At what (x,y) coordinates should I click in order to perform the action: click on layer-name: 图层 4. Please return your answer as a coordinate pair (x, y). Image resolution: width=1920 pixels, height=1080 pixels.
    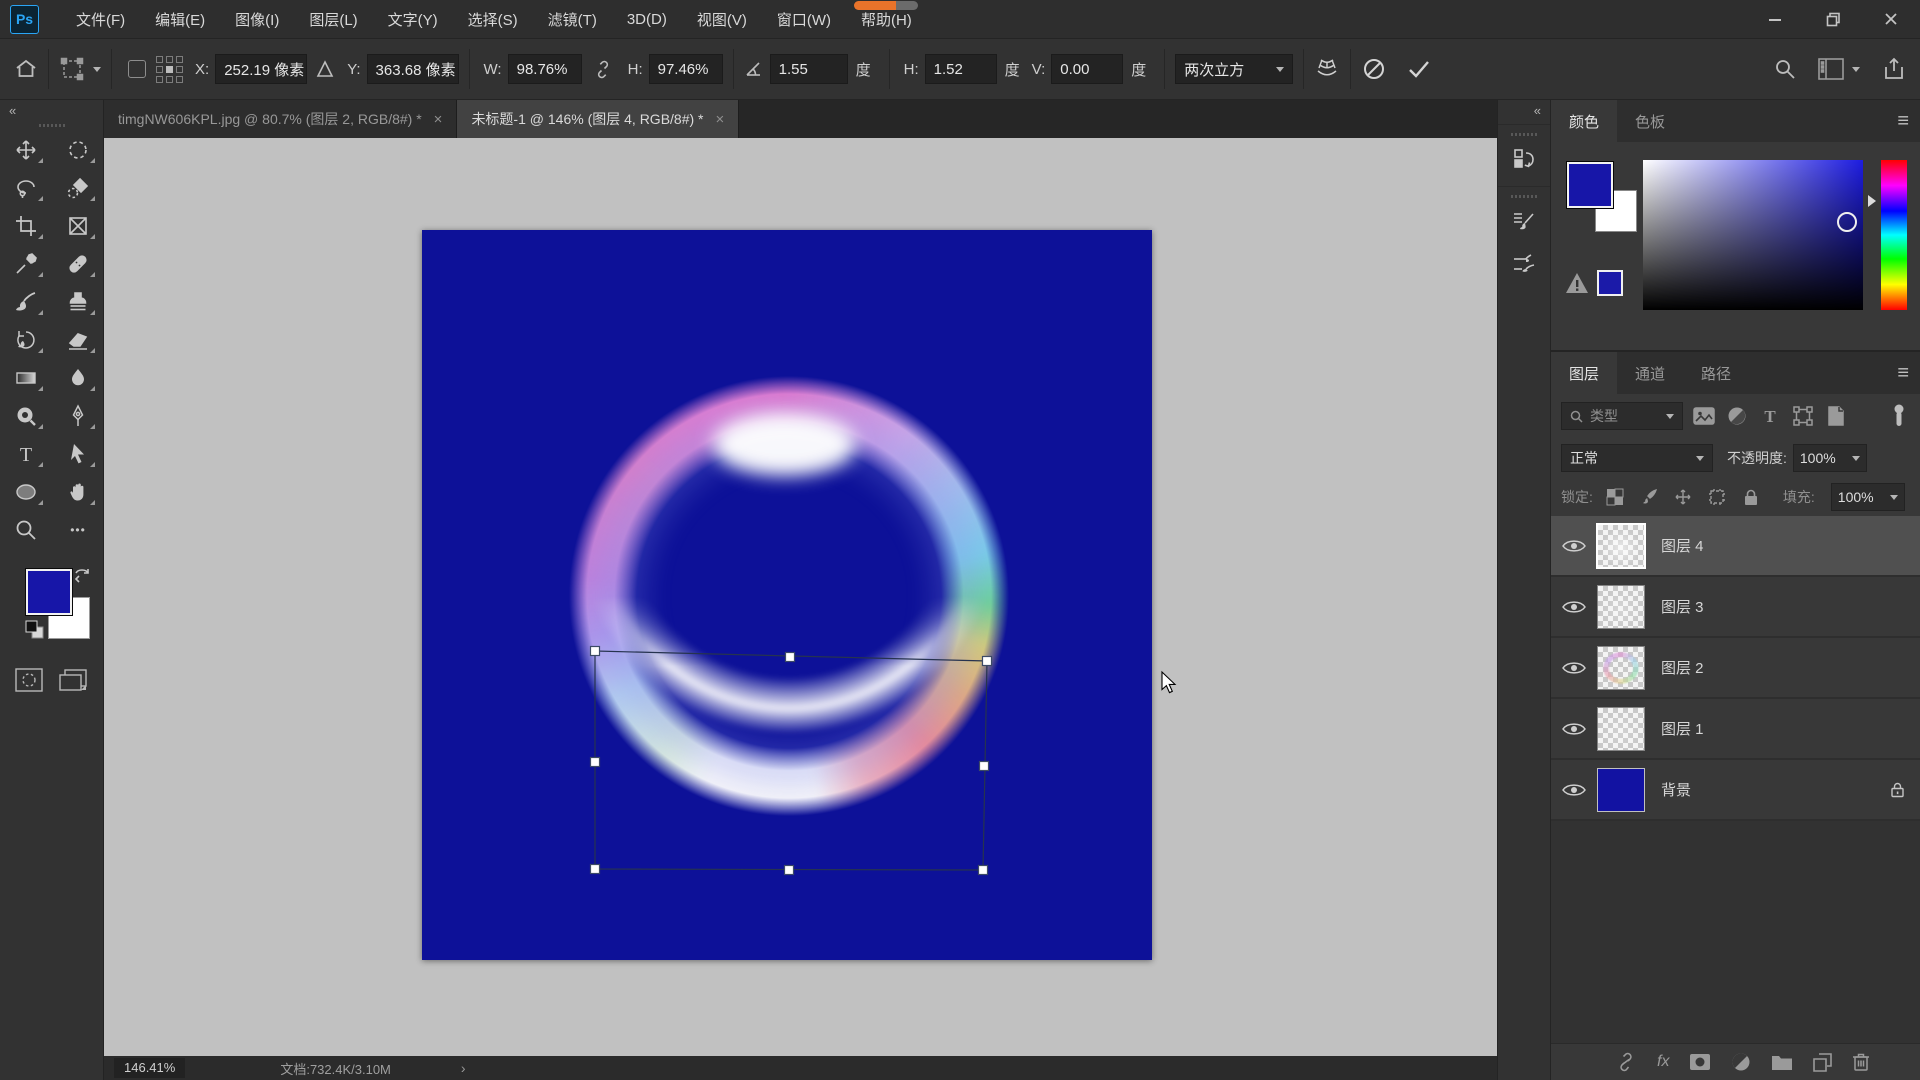
    Looking at the image, I should click on (1682, 545).